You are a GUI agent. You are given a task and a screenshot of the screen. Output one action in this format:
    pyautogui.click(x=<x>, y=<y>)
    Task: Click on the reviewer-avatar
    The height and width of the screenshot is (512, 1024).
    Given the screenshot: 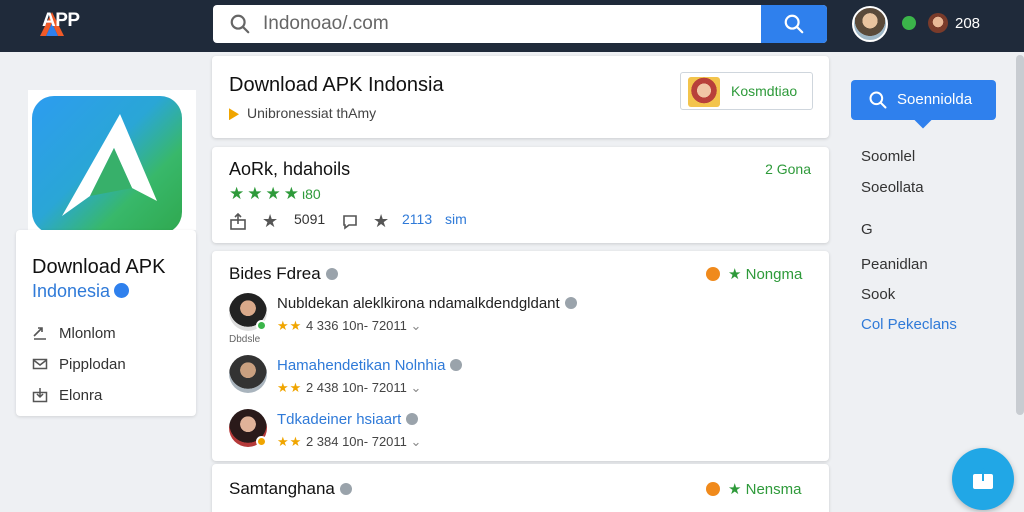 What is the action you would take?
    pyautogui.click(x=248, y=374)
    